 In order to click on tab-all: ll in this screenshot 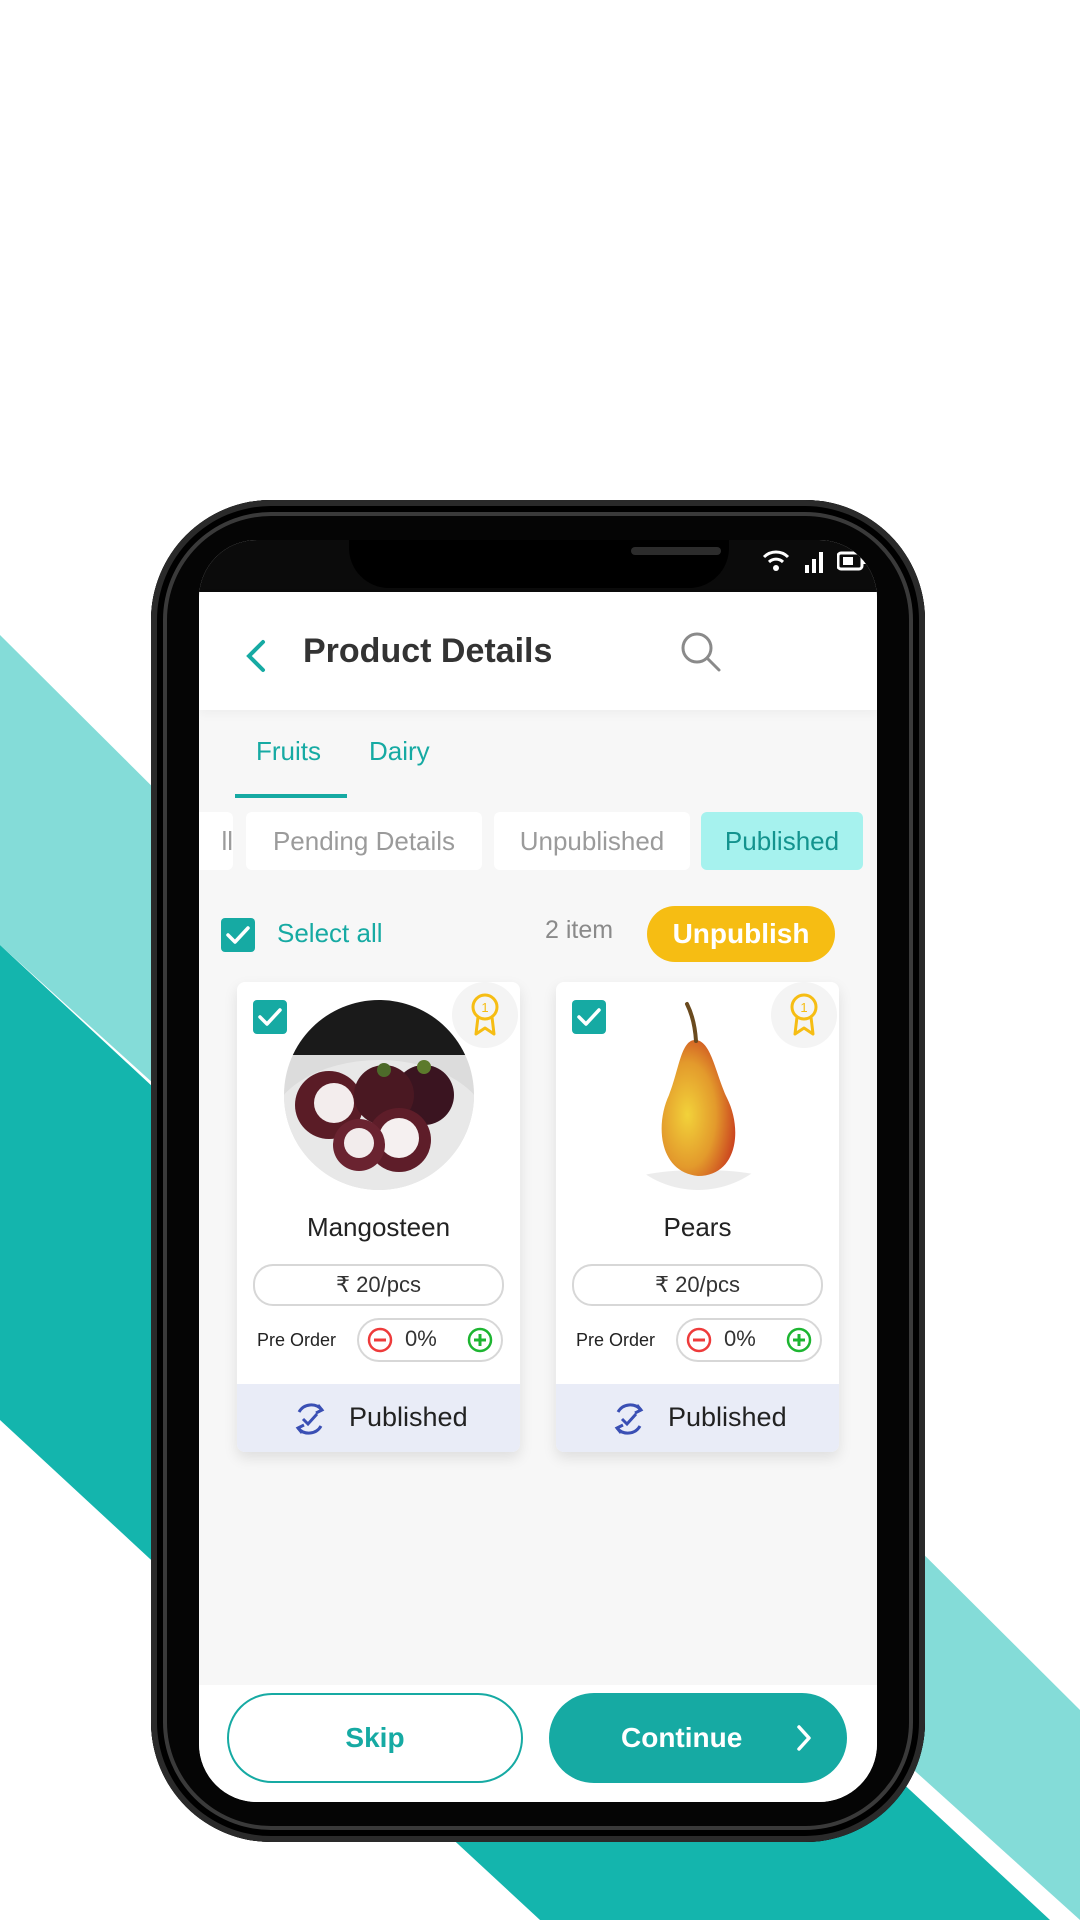, I will do `click(216, 841)`.